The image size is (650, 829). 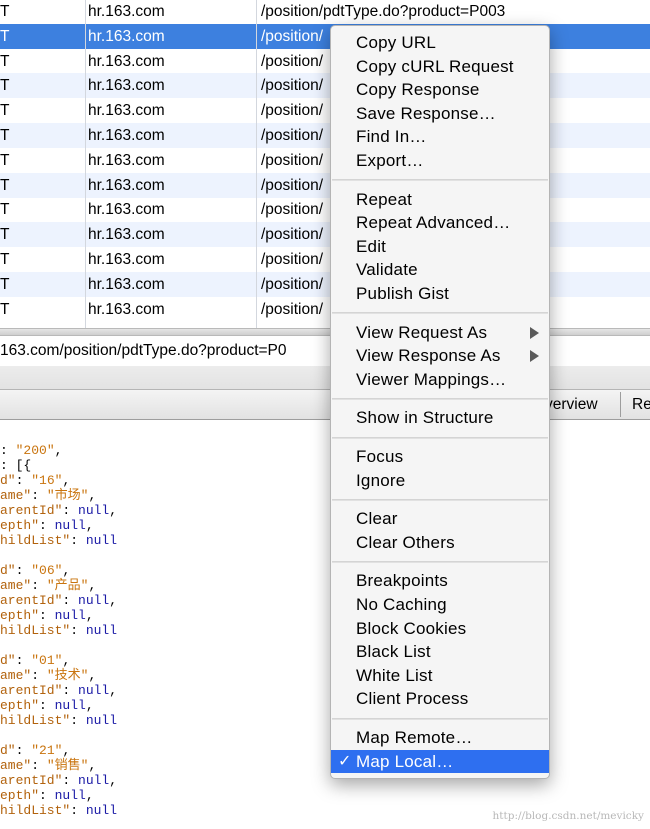 What do you see at coordinates (412, 699) in the screenshot?
I see `menu-item-label: Client Process` at bounding box center [412, 699].